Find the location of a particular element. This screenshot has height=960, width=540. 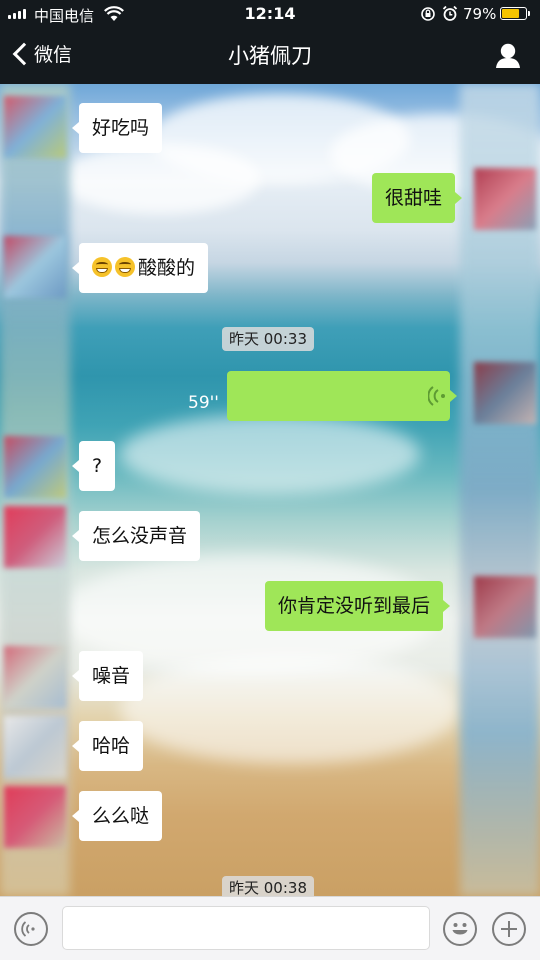

message-bubble: 噪音 is located at coordinates (107, 676).